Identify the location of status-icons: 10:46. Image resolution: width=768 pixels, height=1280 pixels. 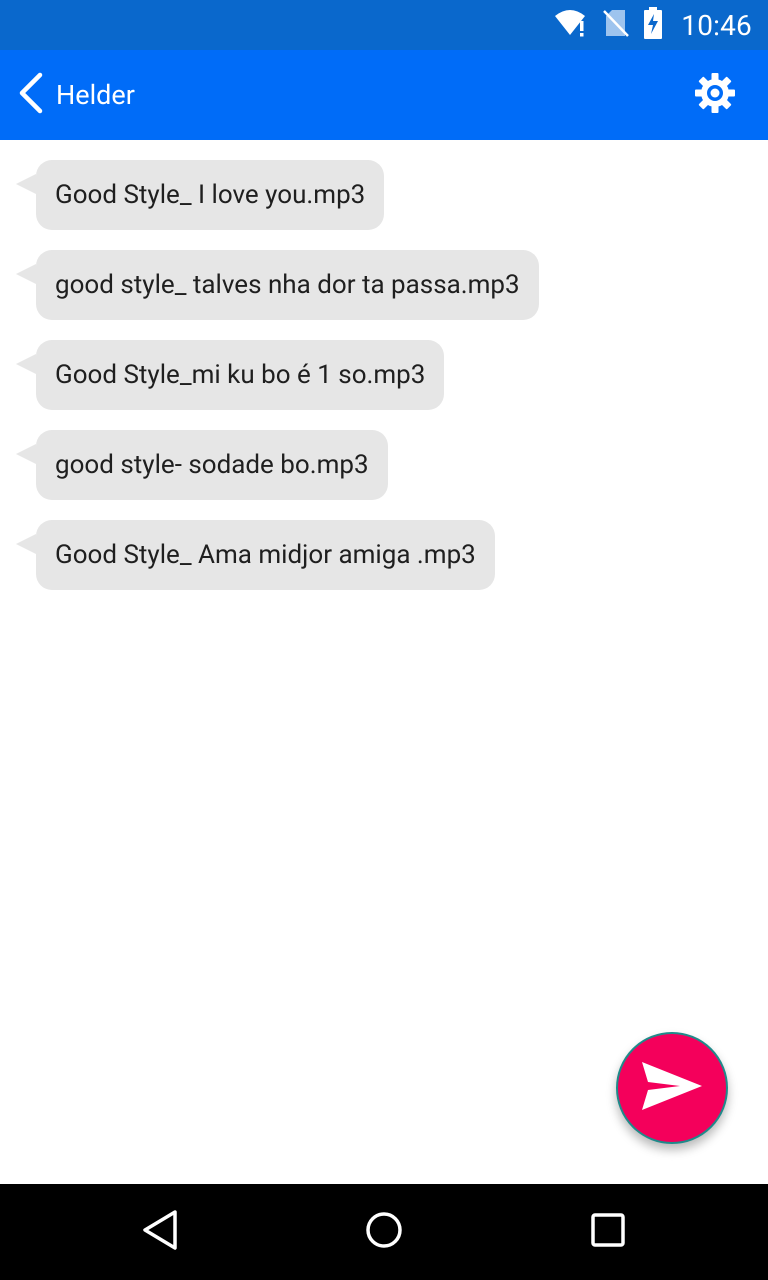
(652, 25).